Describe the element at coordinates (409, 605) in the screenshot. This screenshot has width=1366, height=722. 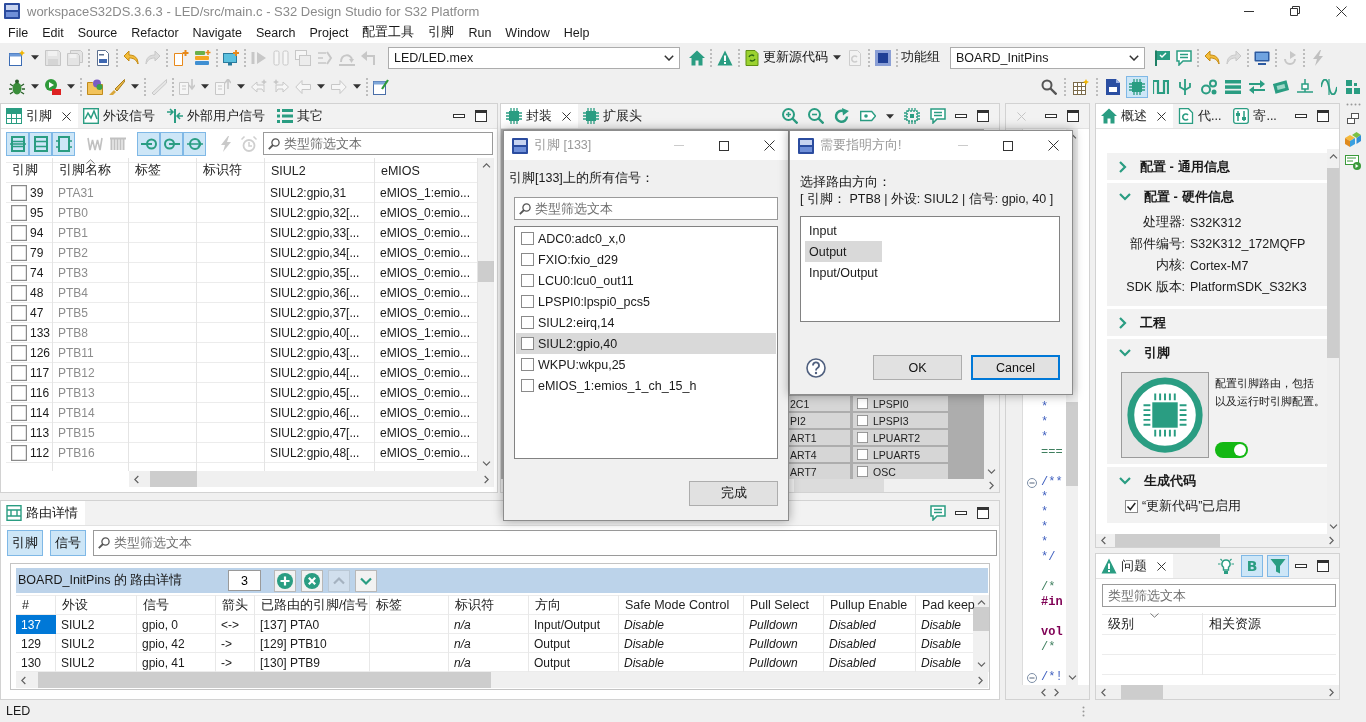
I see `column-header: 标签` at that location.